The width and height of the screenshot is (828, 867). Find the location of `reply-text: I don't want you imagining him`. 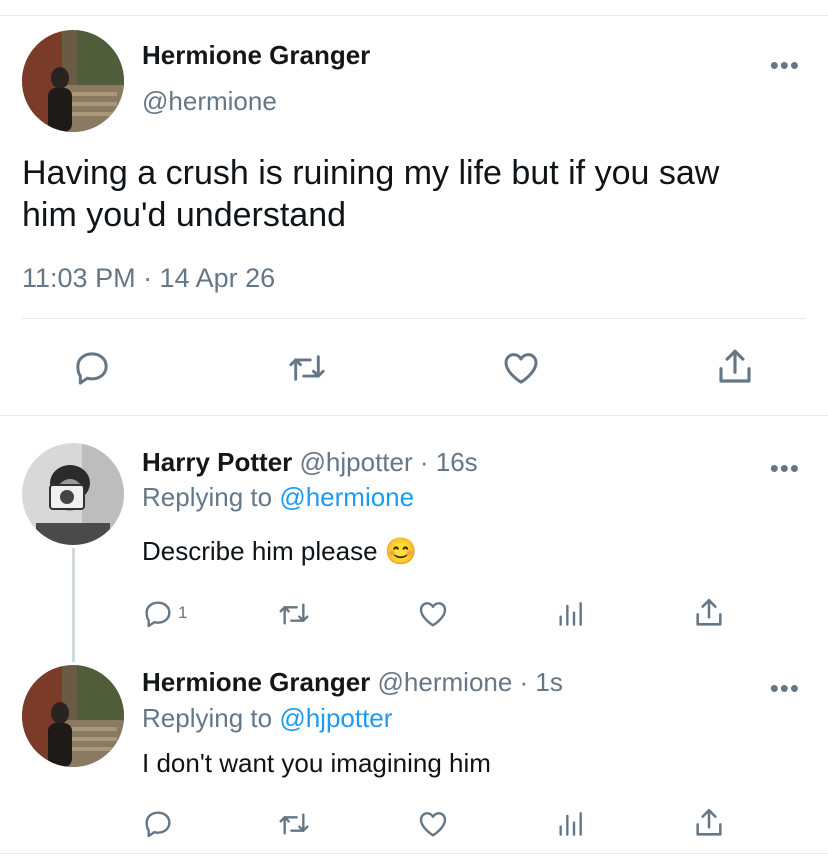

reply-text: I don't want you imagining him is located at coordinates (316, 763).